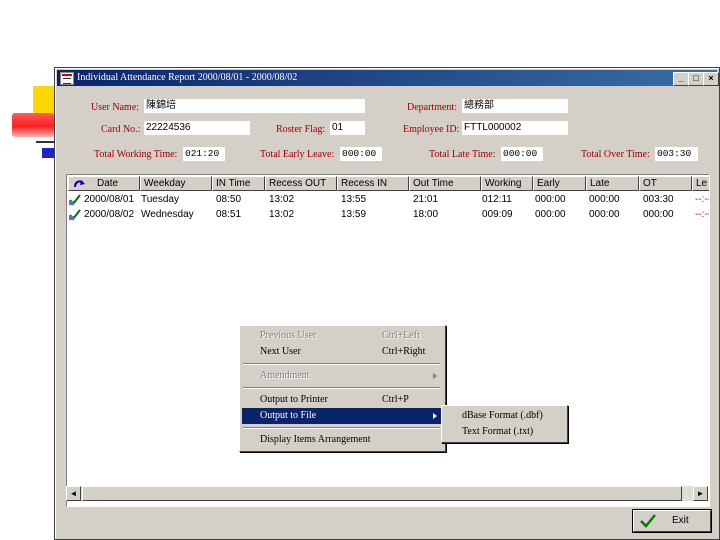 The width and height of the screenshot is (720, 540). What do you see at coordinates (108, 183) in the screenshot?
I see `column-label: Date` at bounding box center [108, 183].